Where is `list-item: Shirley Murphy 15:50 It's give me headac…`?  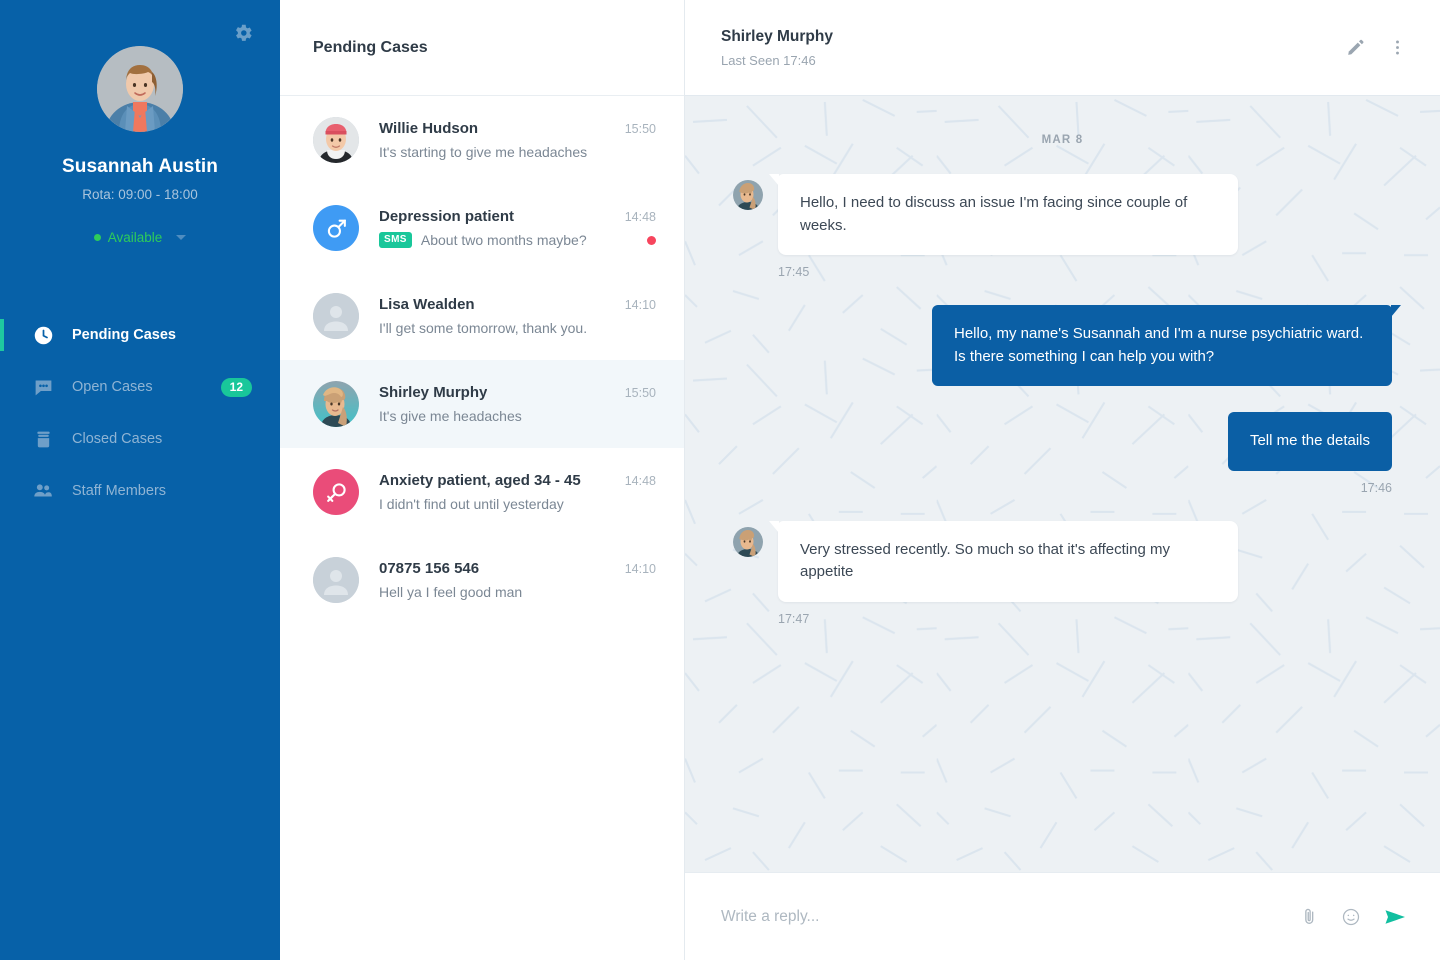
list-item: Shirley Murphy 15:50 It's give me headac… is located at coordinates (482, 404).